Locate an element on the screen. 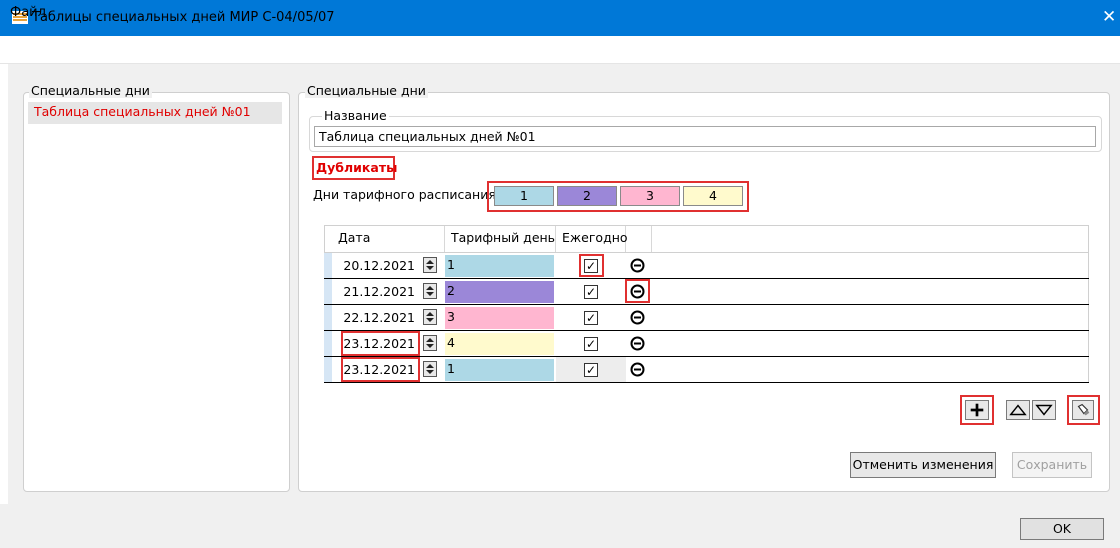  date-field: 22.12.2021 is located at coordinates (376, 318).